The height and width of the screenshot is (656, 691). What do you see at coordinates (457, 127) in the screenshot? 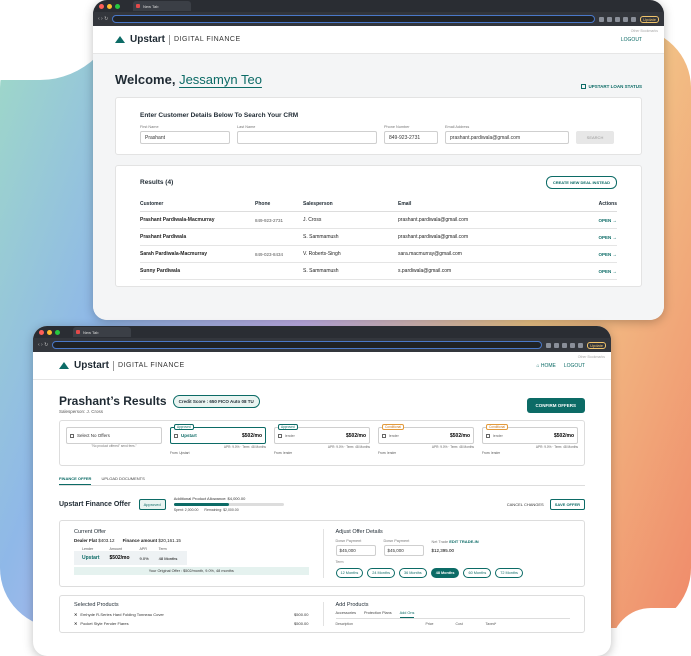
I see `email-label: Email Address` at bounding box center [457, 127].